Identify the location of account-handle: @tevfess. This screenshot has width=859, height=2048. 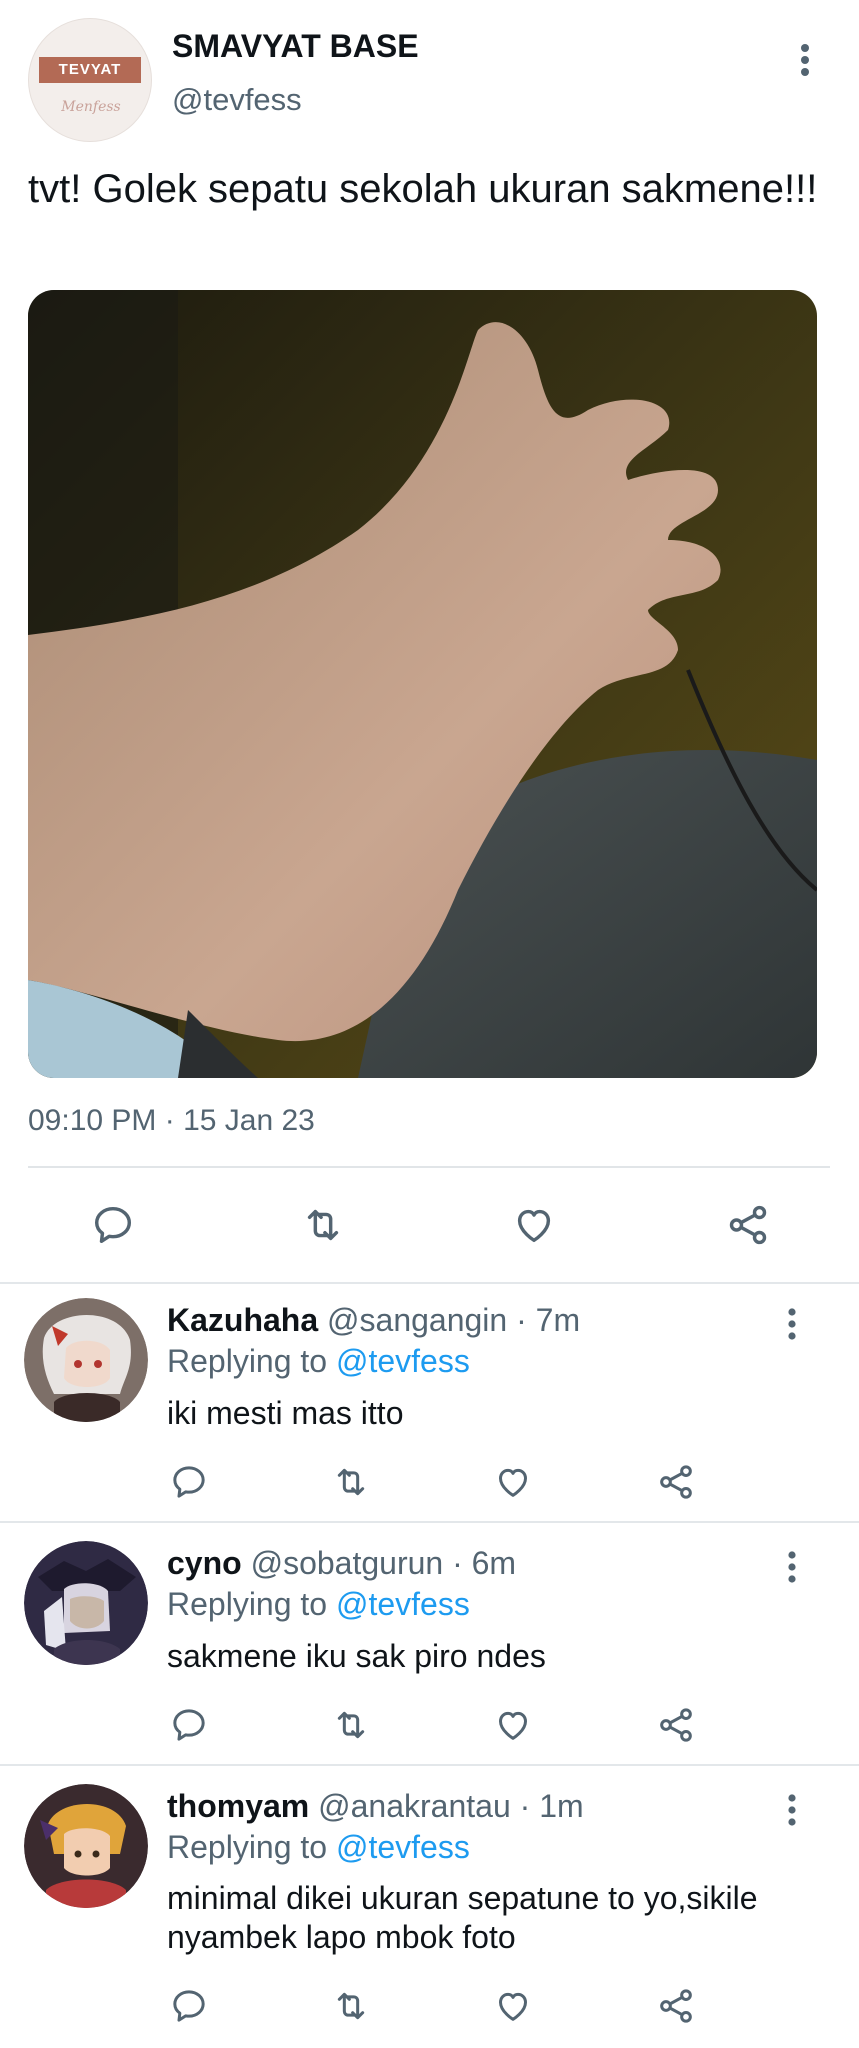
(237, 100).